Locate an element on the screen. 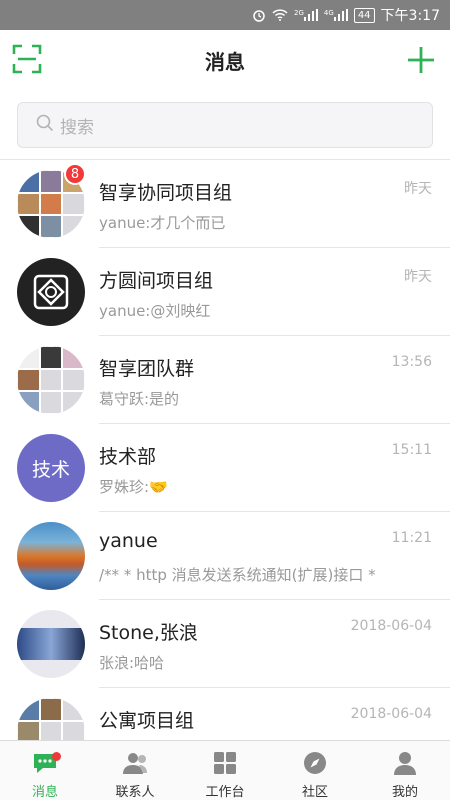 The height and width of the screenshot is (800, 450). conversation-preview: 罗姝珍:🤝 is located at coordinates (133, 487).